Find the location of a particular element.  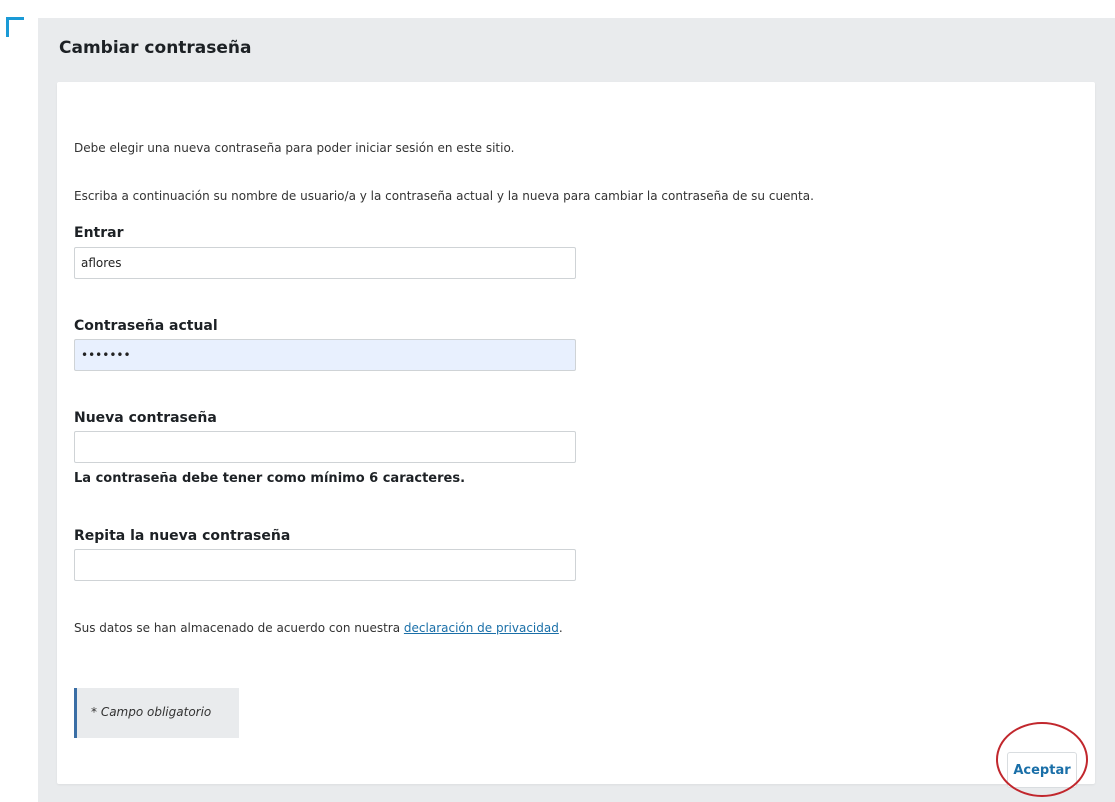

corner-accent-mark is located at coordinates (15, 27).